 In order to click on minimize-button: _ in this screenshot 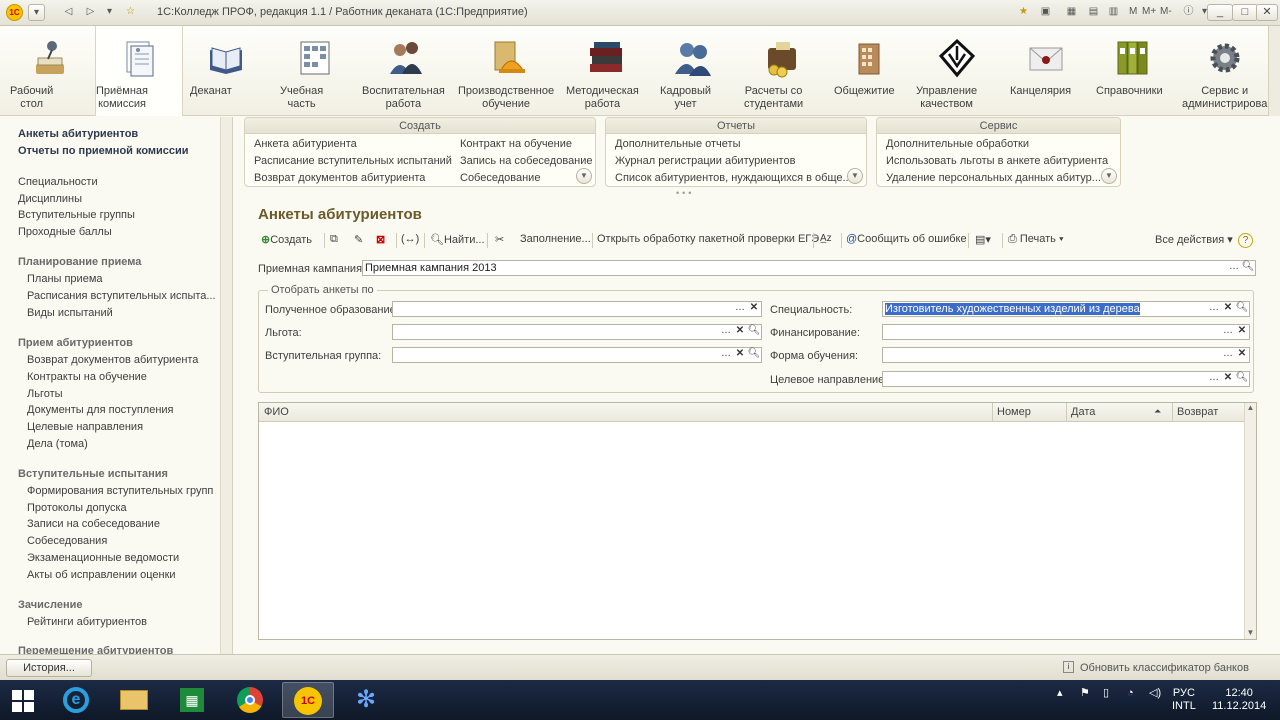, I will do `click(1220, 12)`.